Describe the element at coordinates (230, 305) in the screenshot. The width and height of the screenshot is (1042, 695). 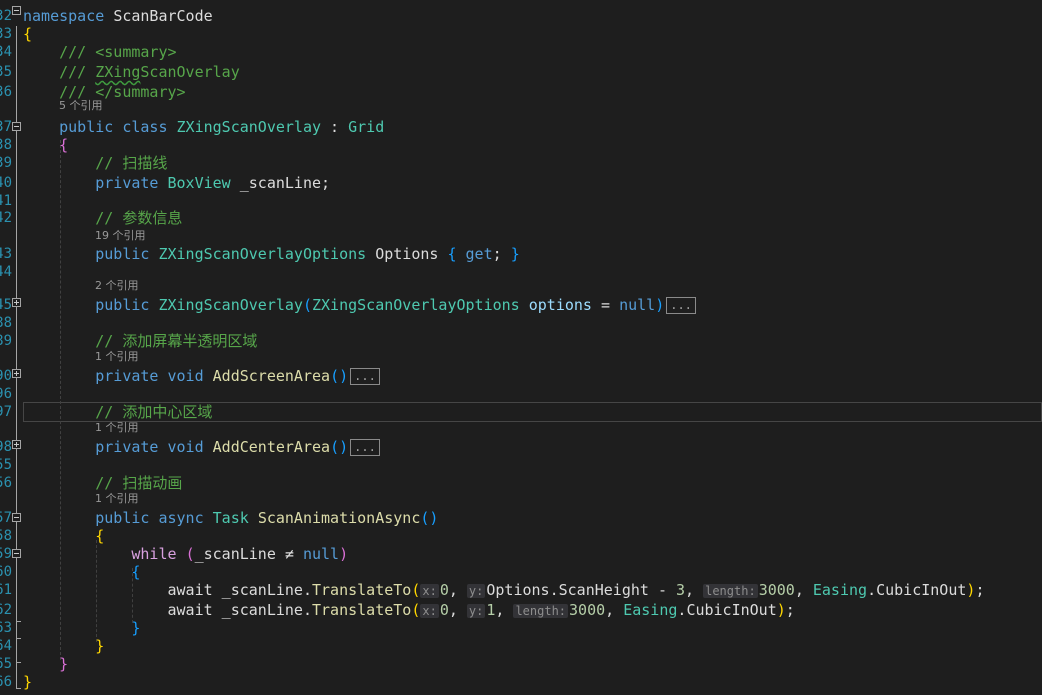
I see `code-token: ZXingScanOverlay` at that location.